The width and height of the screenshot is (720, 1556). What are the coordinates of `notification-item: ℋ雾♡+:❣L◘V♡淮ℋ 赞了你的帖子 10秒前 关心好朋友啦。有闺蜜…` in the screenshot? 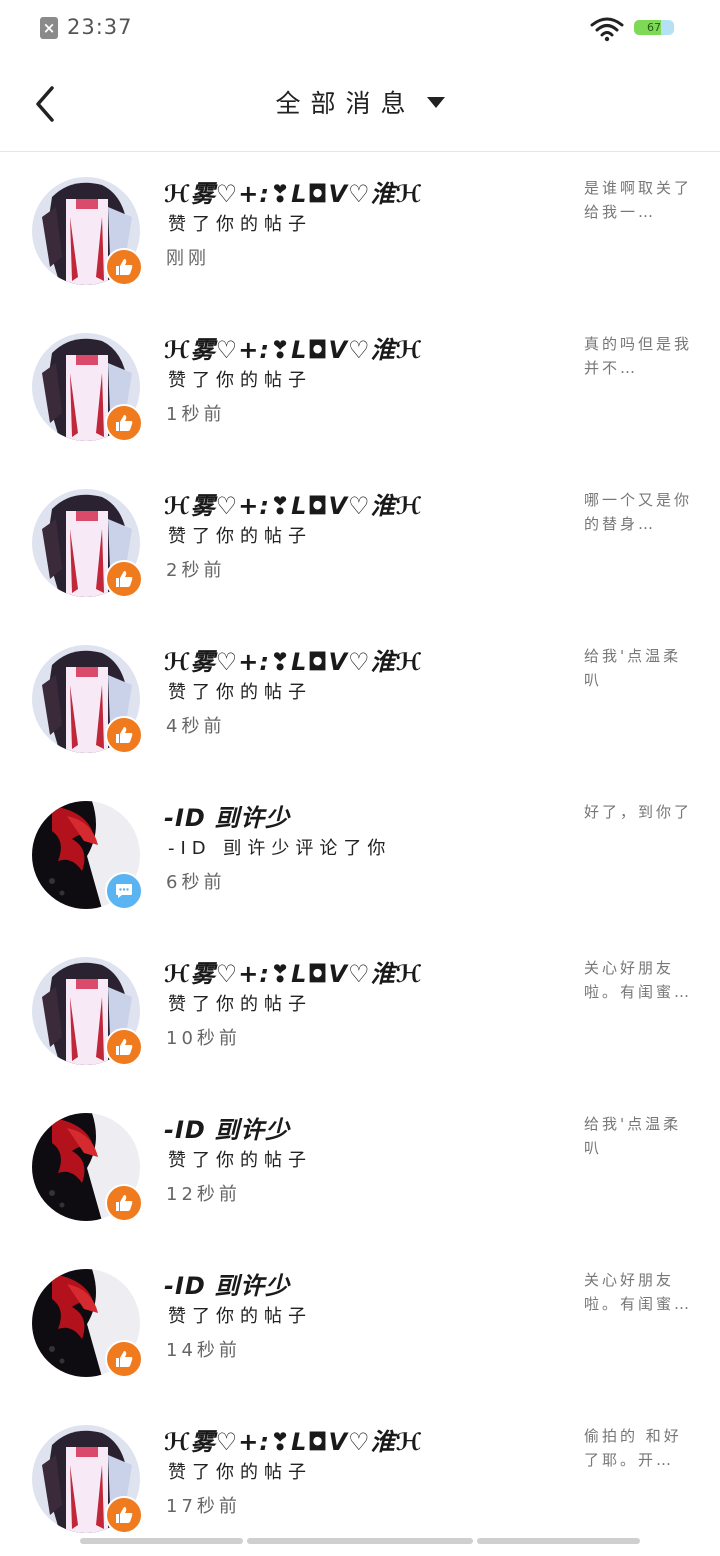 It's located at (360, 1010).